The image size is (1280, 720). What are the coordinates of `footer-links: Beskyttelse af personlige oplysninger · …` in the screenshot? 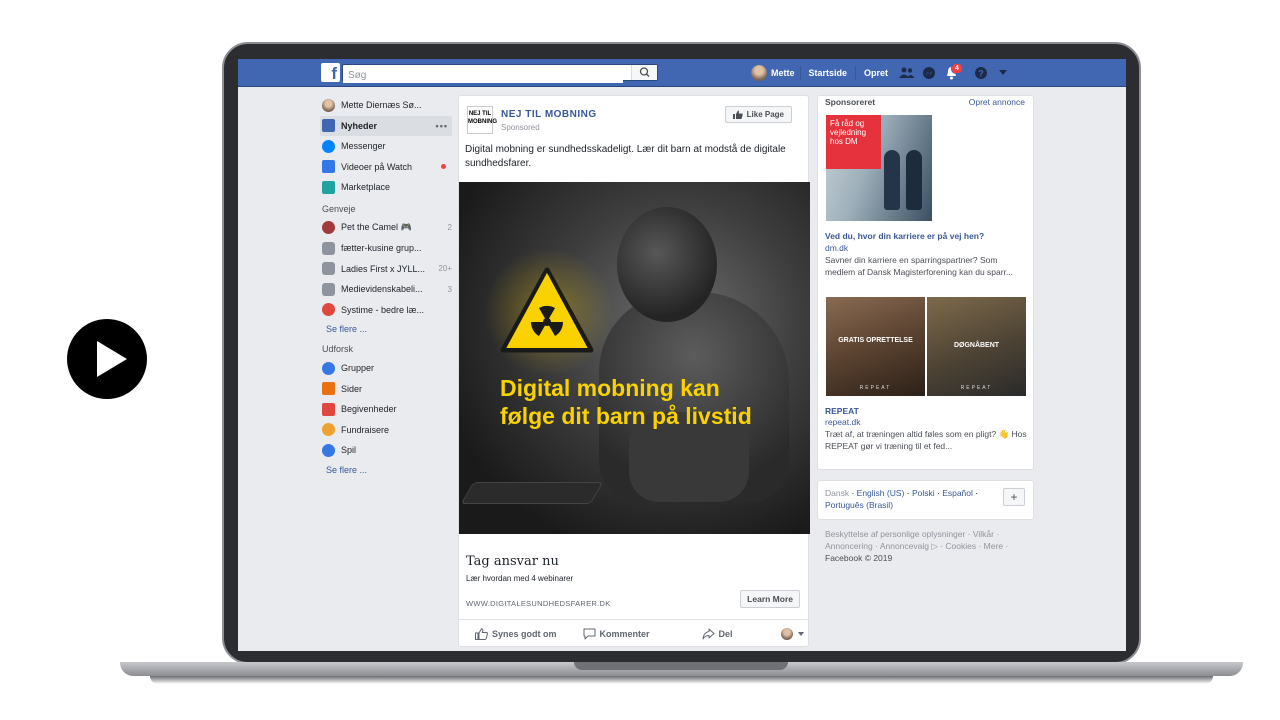 It's located at (930, 540).